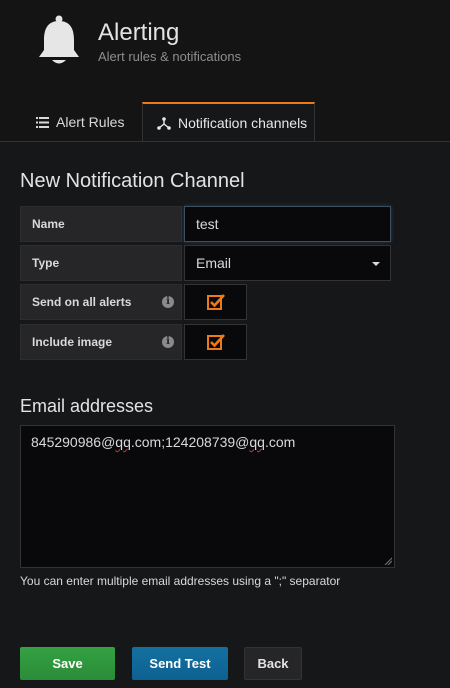 Image resolution: width=450 pixels, height=688 pixels. I want to click on include-image-label: Include image i, so click(101, 342).